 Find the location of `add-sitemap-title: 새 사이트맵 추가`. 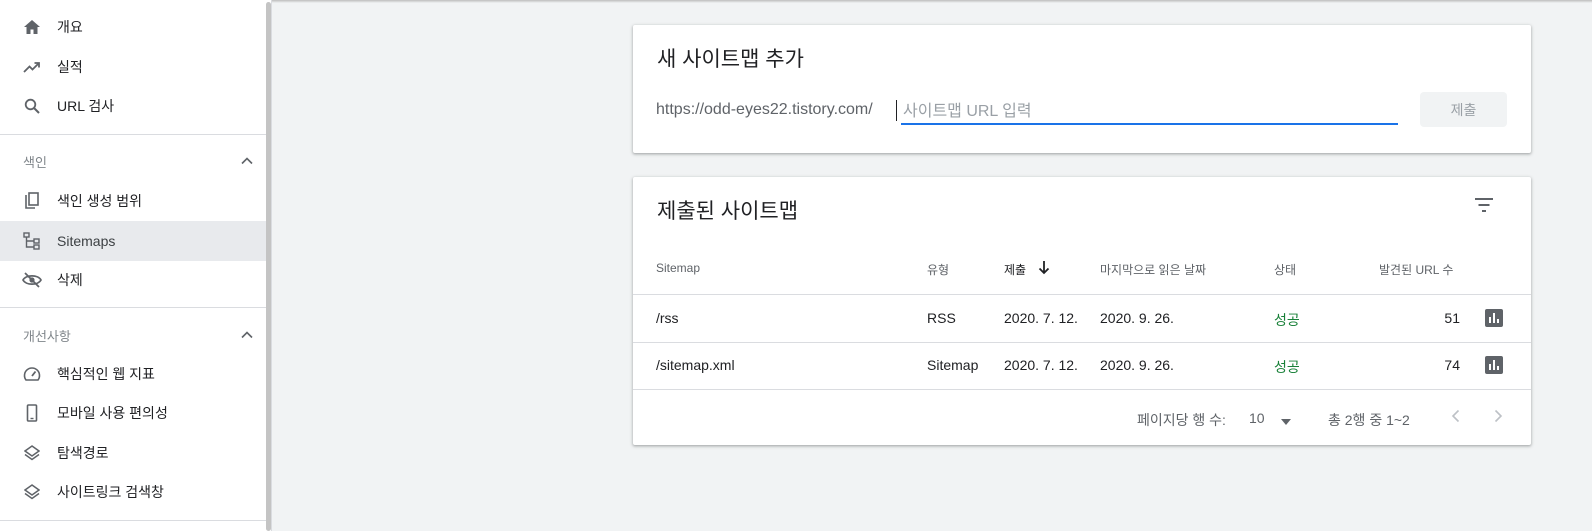

add-sitemap-title: 새 사이트맵 추가 is located at coordinates (730, 59).